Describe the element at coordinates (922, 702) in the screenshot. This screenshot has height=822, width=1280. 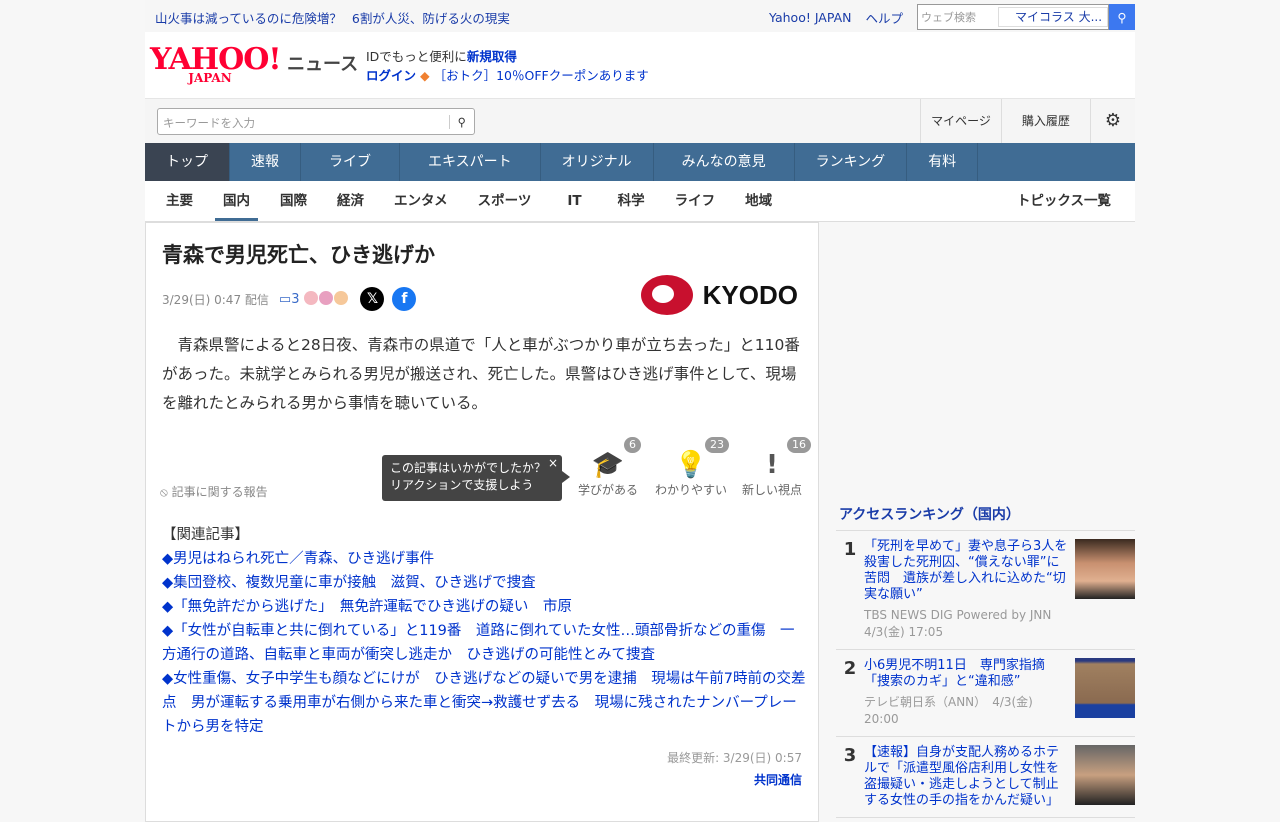
I see `ranking-source: テレビ朝日系（ANN）` at that location.